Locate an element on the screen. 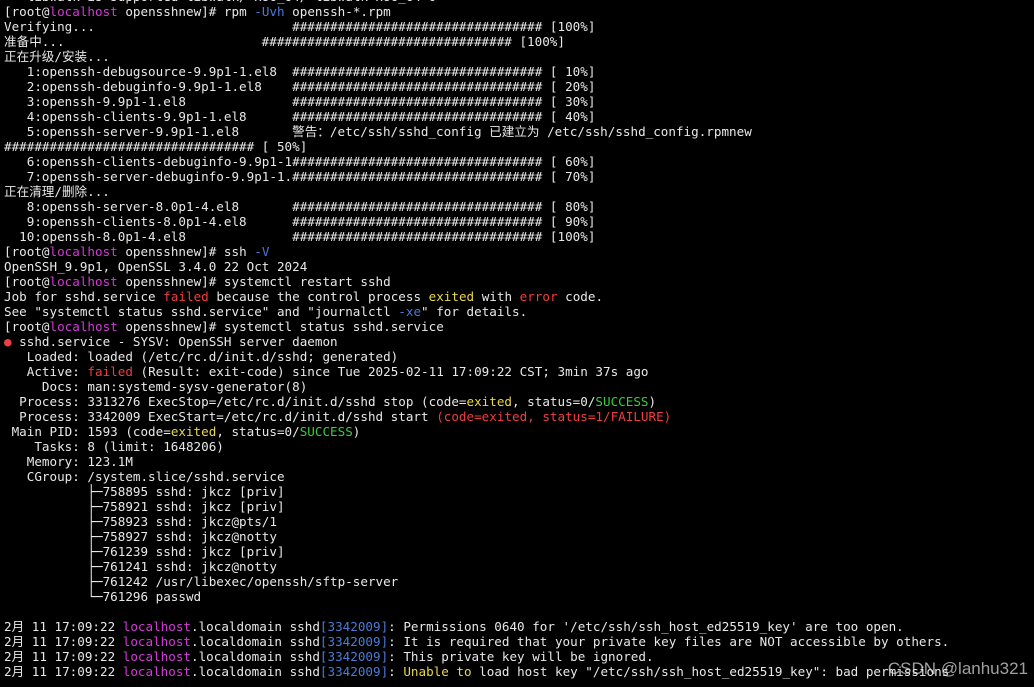  terminal-text-segment: ├─758927 sshd: jkcz@notty is located at coordinates (140, 536).